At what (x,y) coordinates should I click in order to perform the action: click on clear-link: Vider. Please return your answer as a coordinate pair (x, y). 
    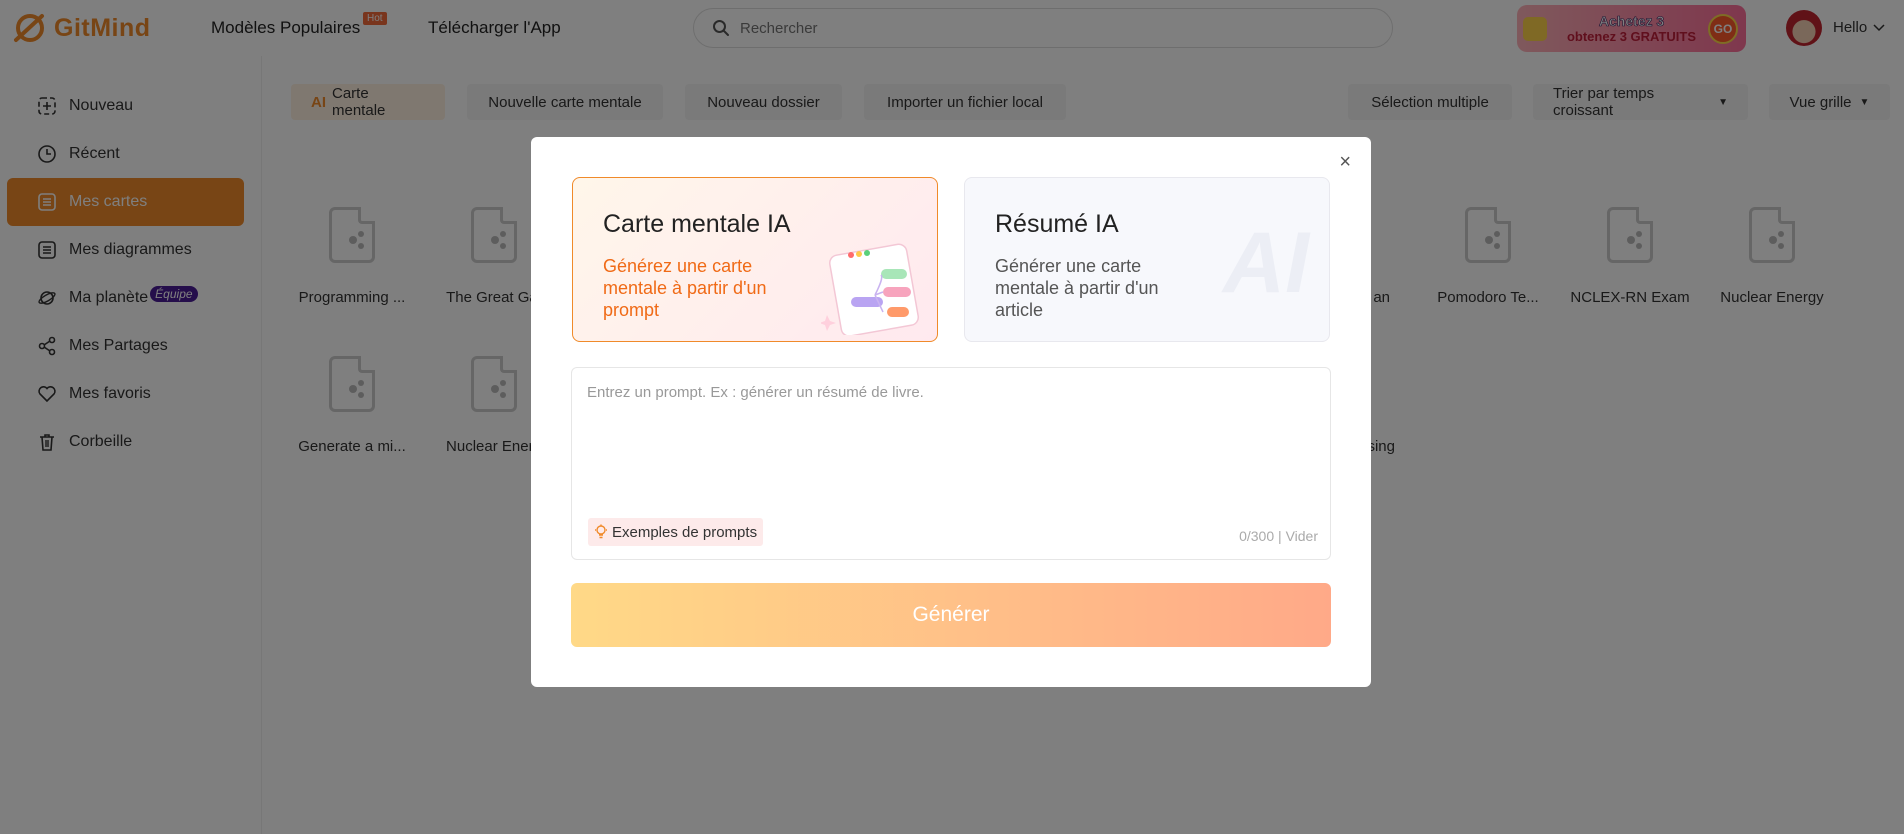
    Looking at the image, I should click on (1302, 536).